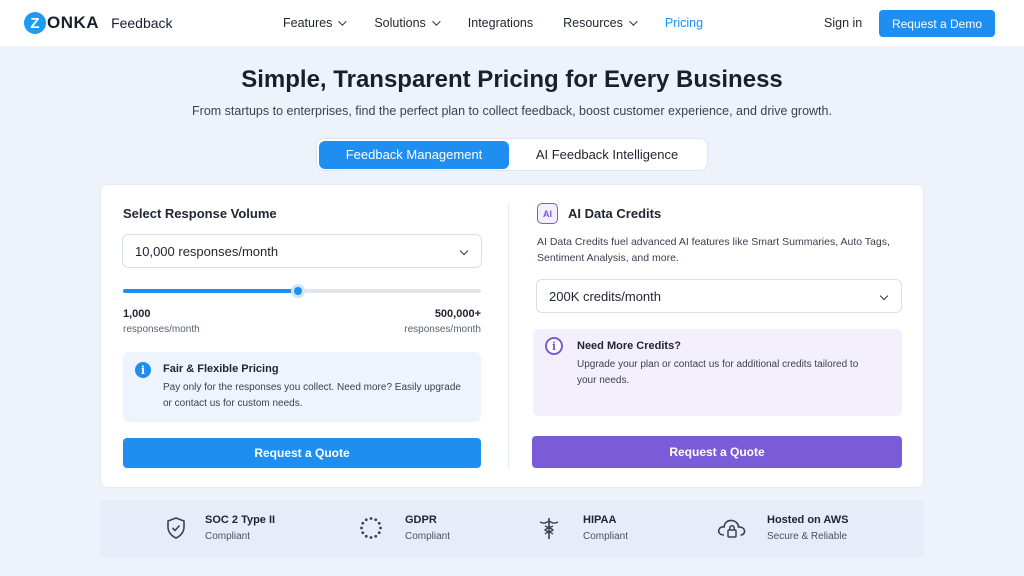 The image size is (1024, 576). I want to click on ai-credits-label: AI Data Credits, so click(615, 213).